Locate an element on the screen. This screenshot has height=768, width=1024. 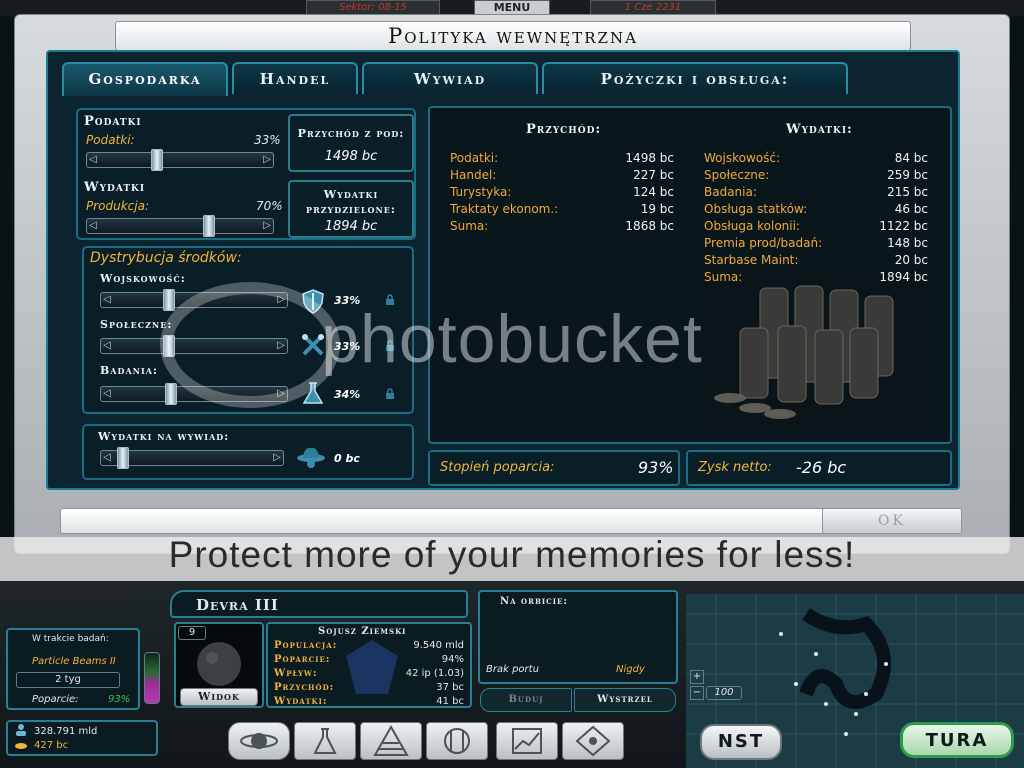
expense-row-total: Suma: 1894 bc is located at coordinates (816, 277).